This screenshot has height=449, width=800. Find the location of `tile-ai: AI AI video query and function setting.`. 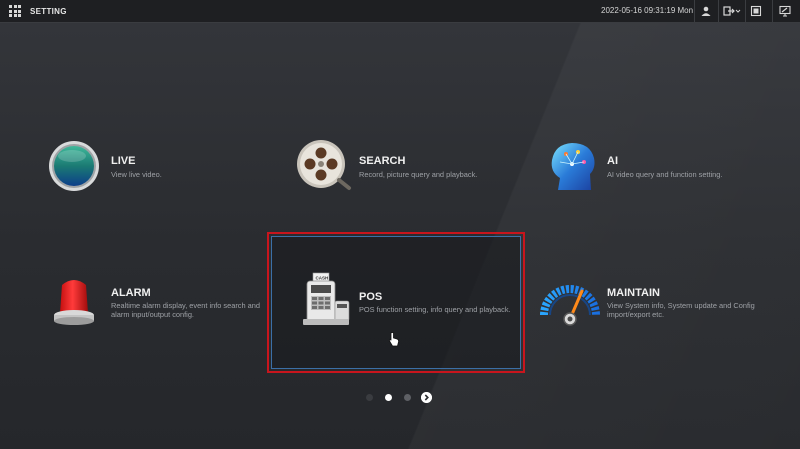

tile-ai: AI AI video query and function setting. is located at coordinates (660, 167).